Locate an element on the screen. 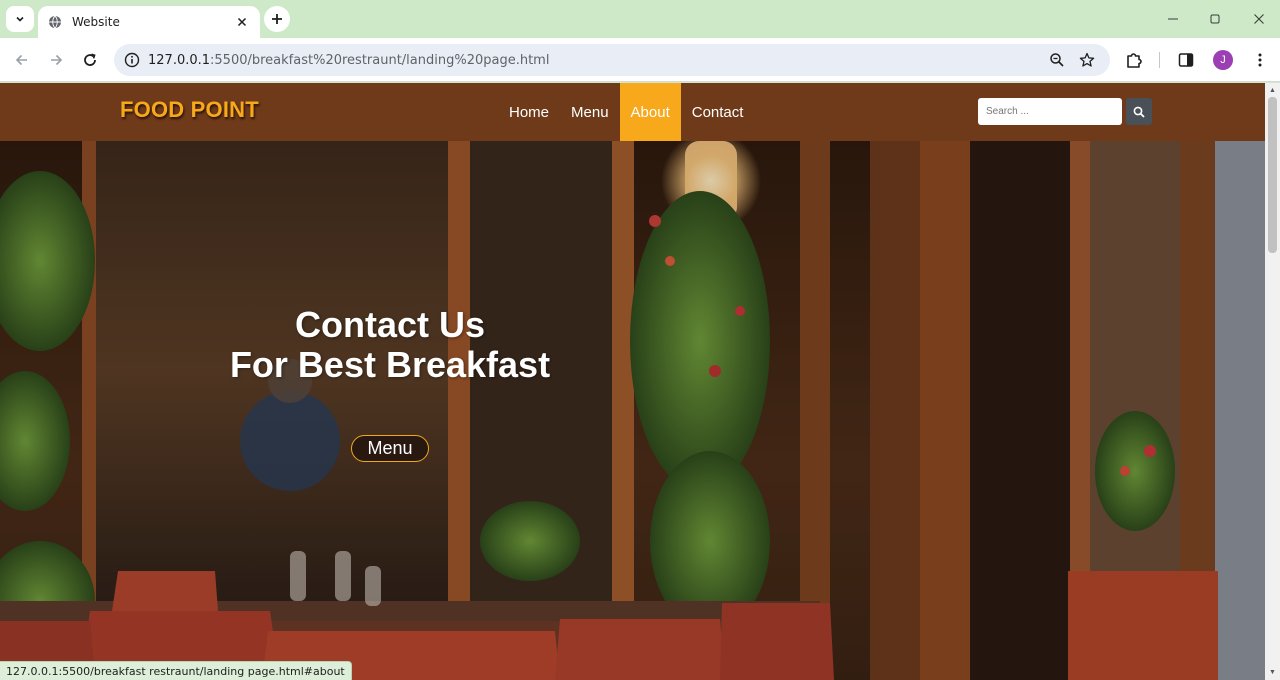 The height and width of the screenshot is (680, 1280). info-icon is located at coordinates (132, 60).